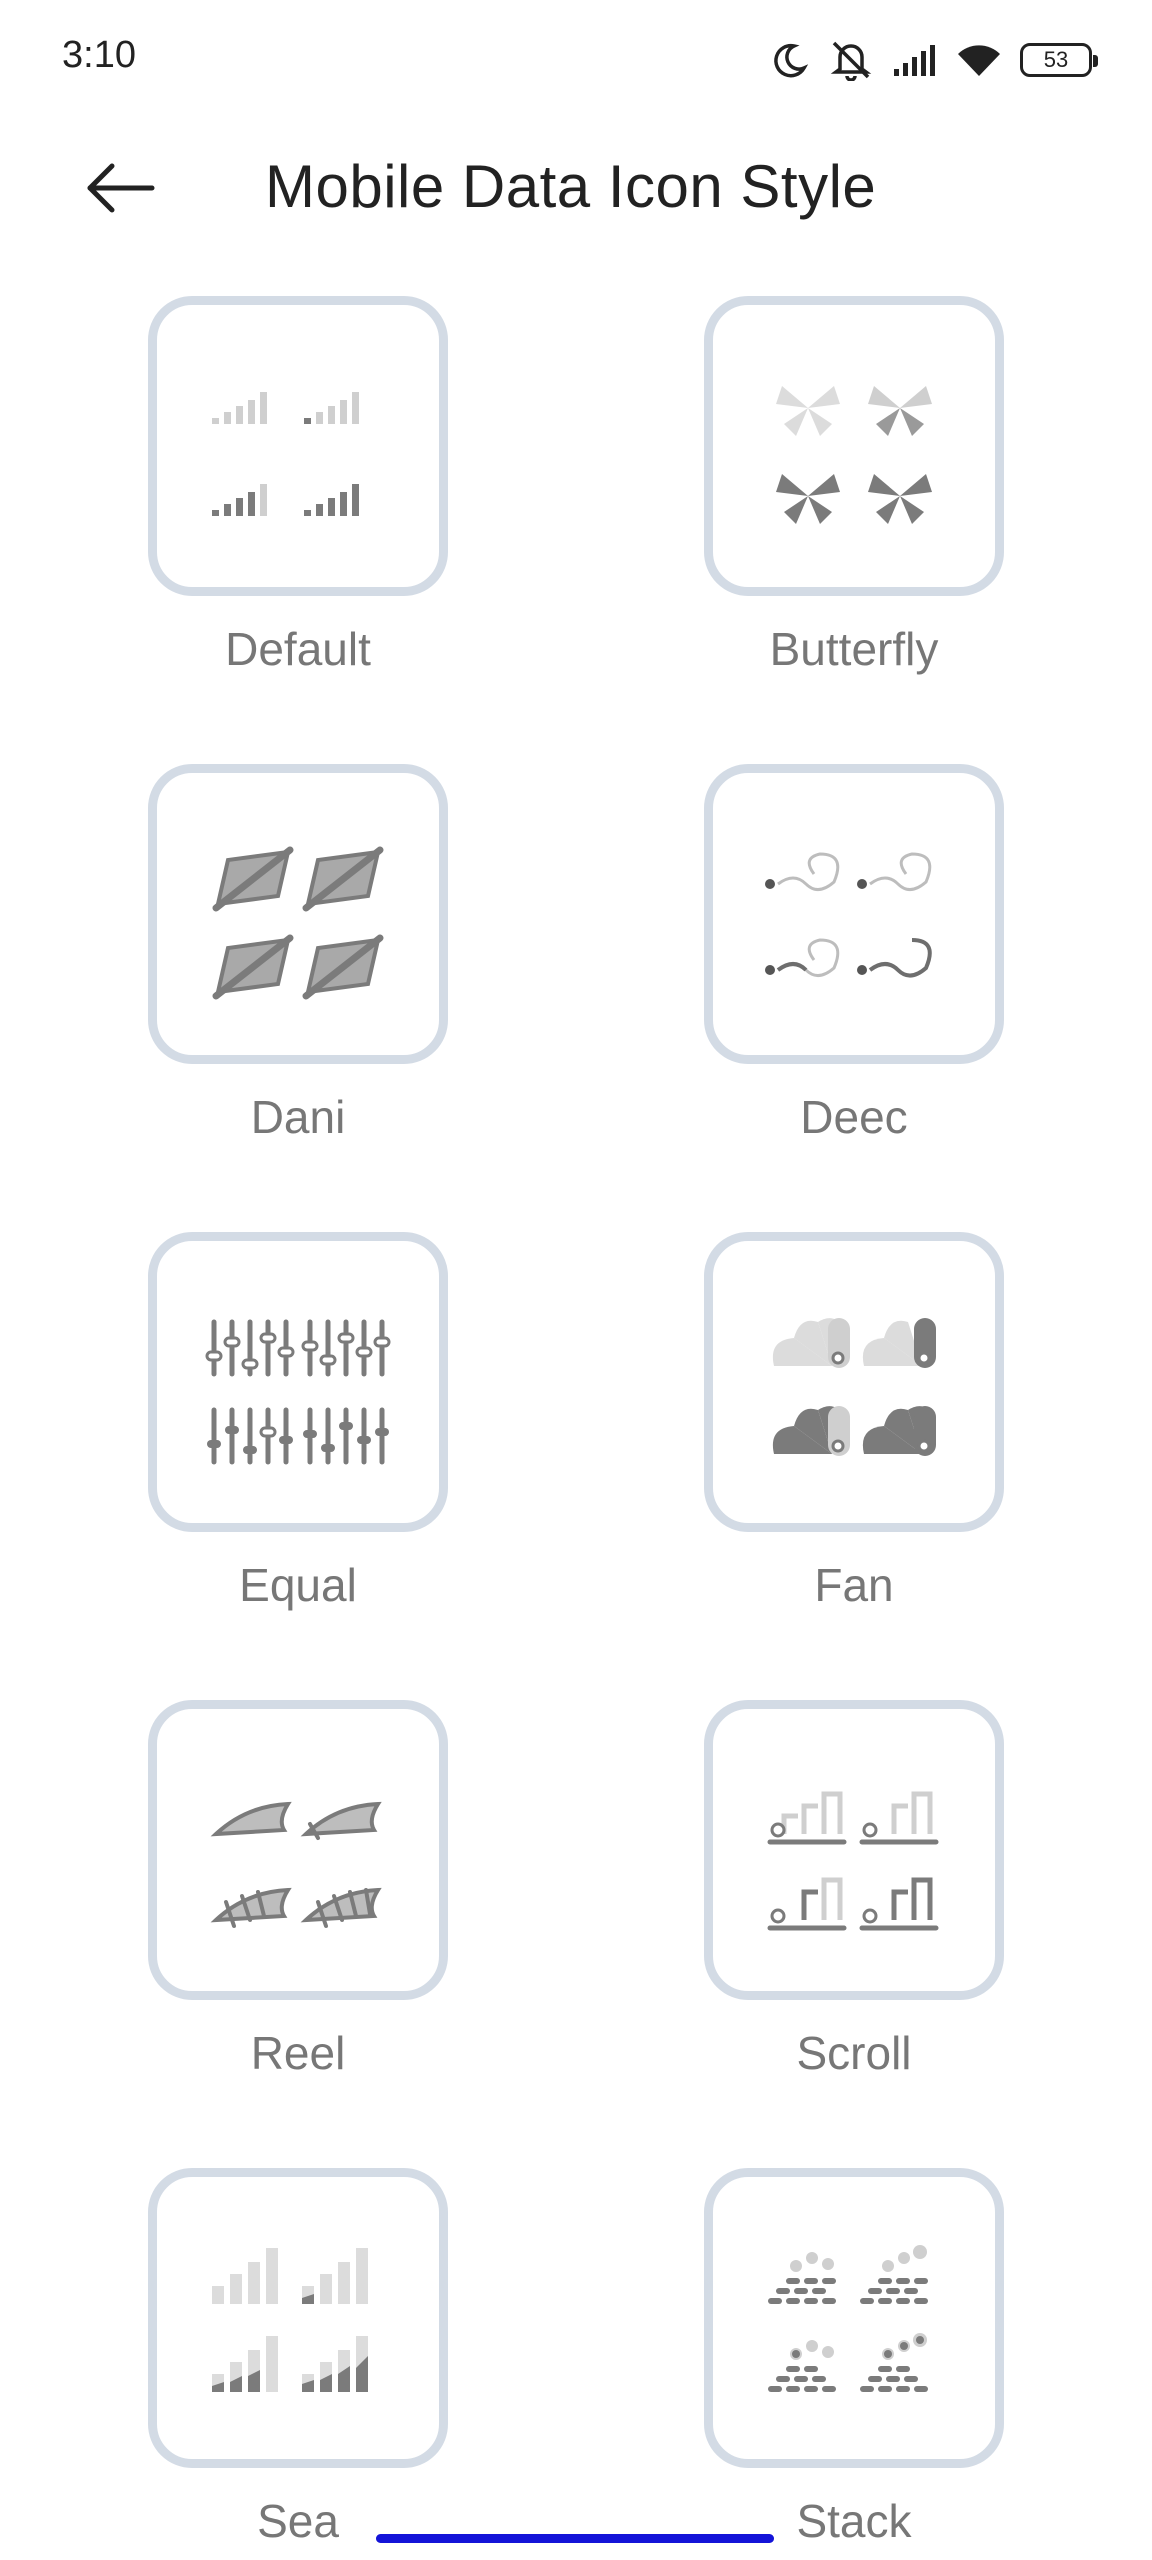 The width and height of the screenshot is (1152, 2560). I want to click on style-label: Fan, so click(854, 1585).